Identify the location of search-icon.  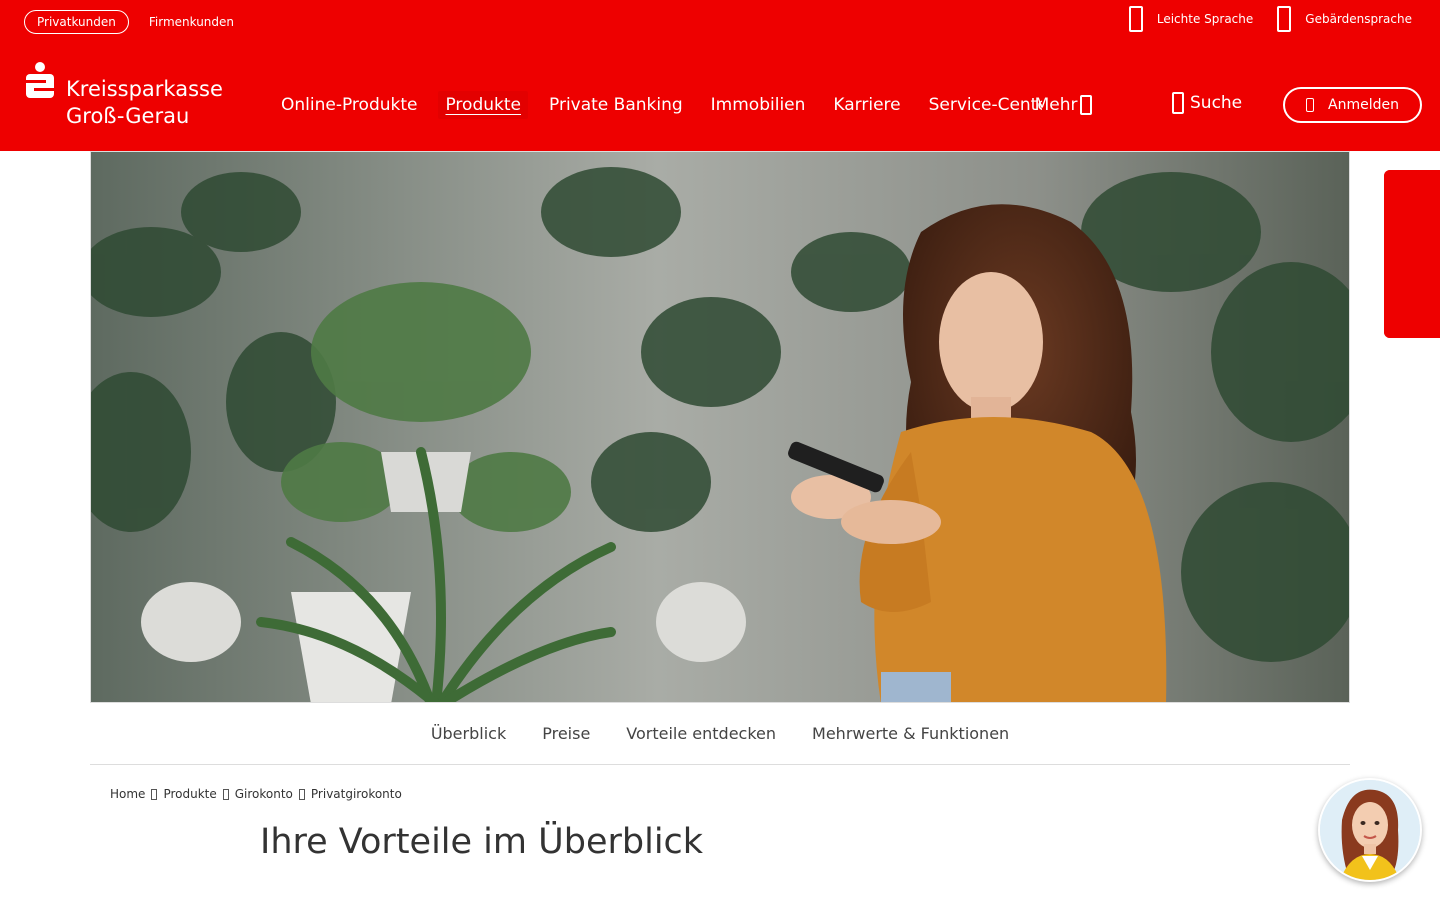
(1178, 103).